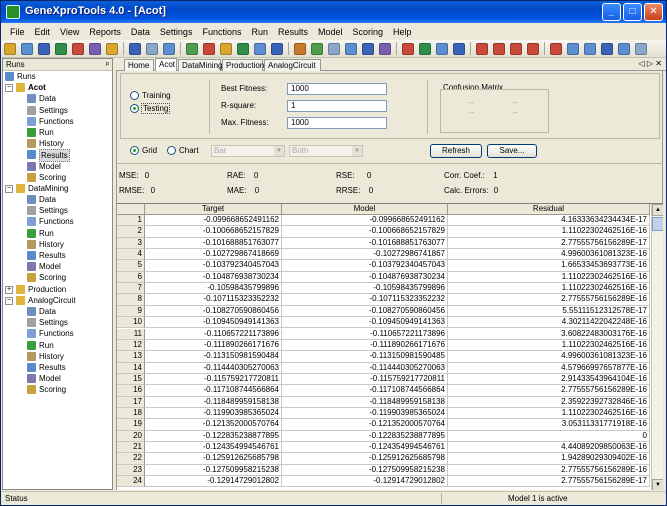  What do you see at coordinates (213, 391) in the screenshot?
I see `table-cell: -0.117108744566864` at bounding box center [213, 391].